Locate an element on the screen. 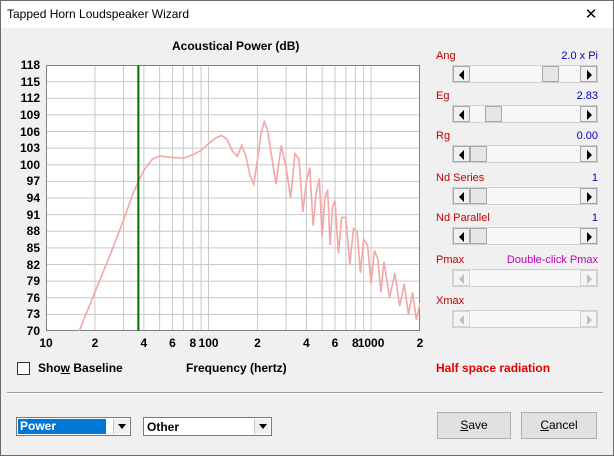  param-value: 2.0 x Pi is located at coordinates (579, 56).